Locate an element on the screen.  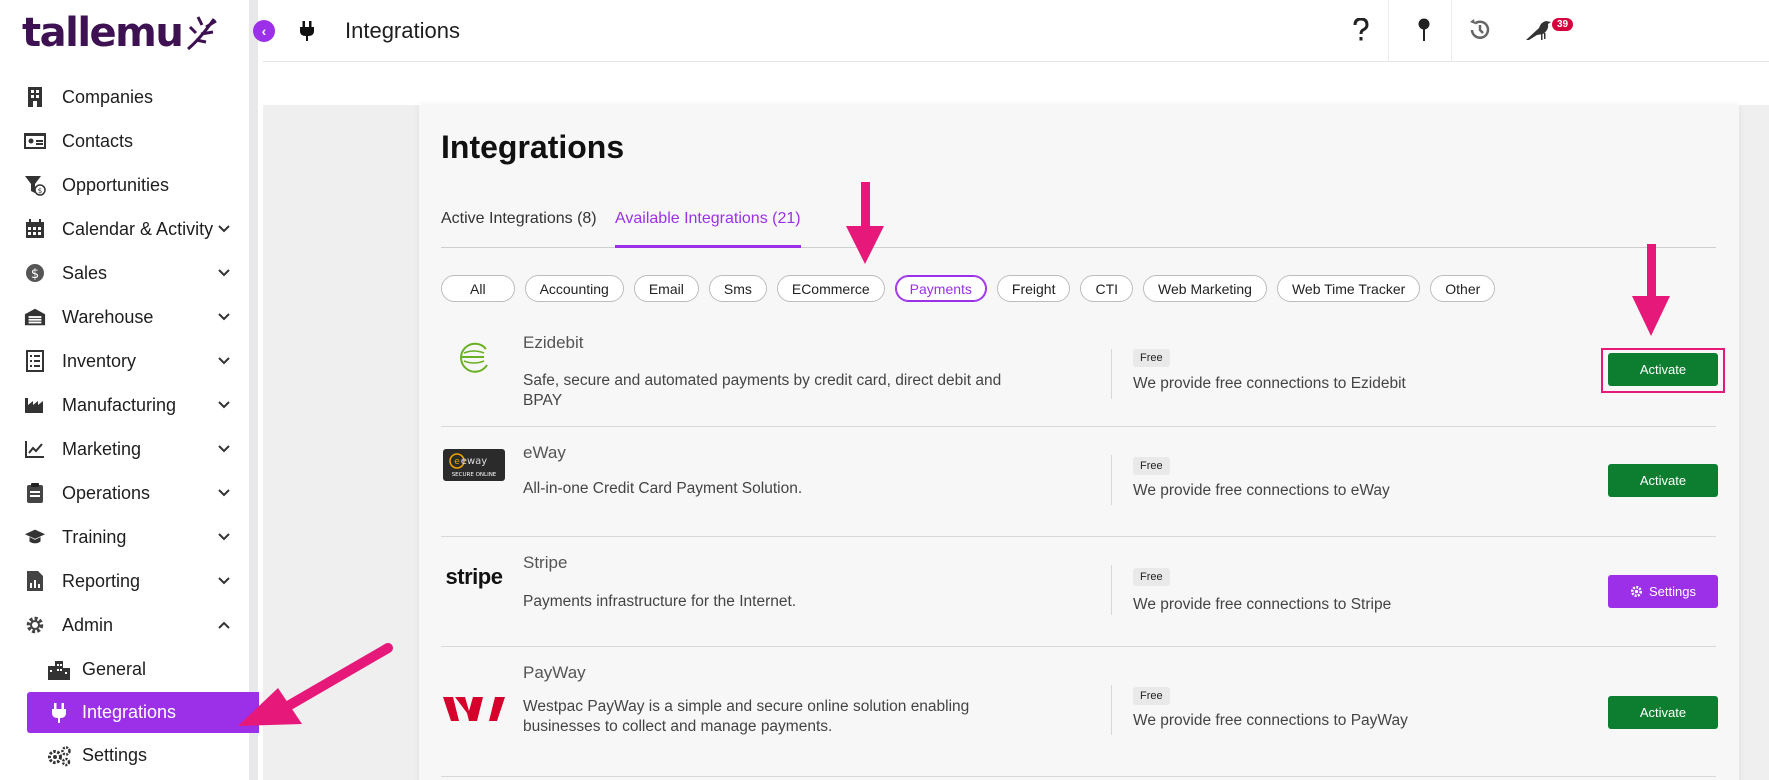
factory-icon is located at coordinates (35, 405).